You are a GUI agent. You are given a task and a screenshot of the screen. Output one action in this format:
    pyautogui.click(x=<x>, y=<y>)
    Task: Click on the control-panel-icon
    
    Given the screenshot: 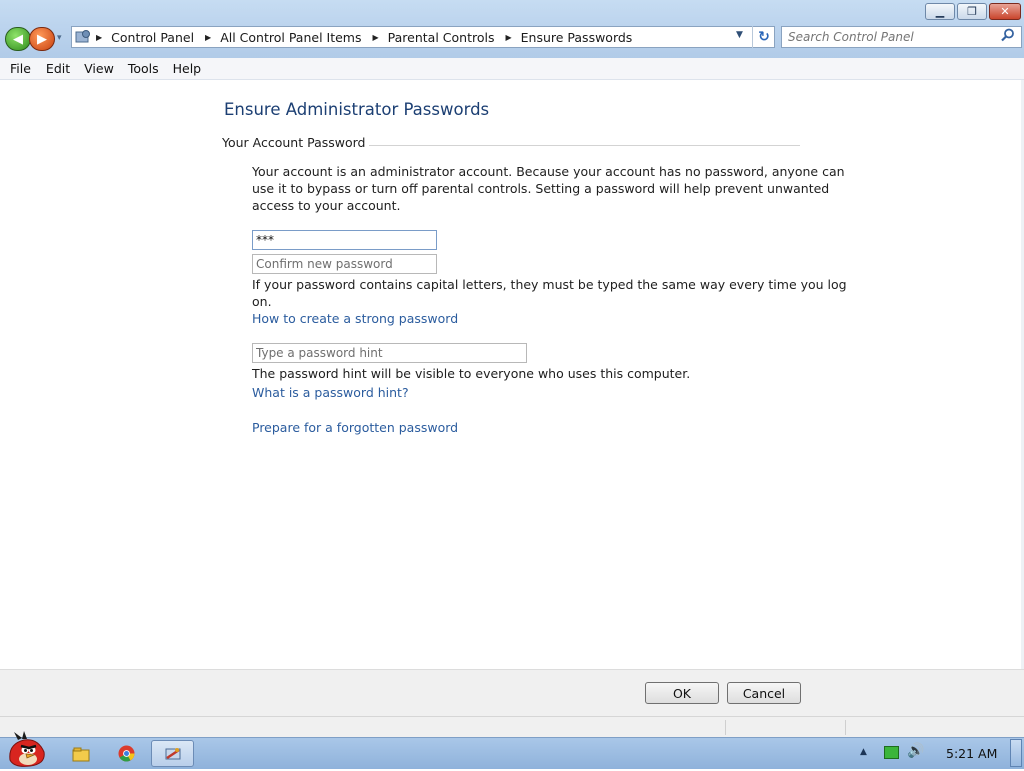 What is the action you would take?
    pyautogui.click(x=82, y=37)
    